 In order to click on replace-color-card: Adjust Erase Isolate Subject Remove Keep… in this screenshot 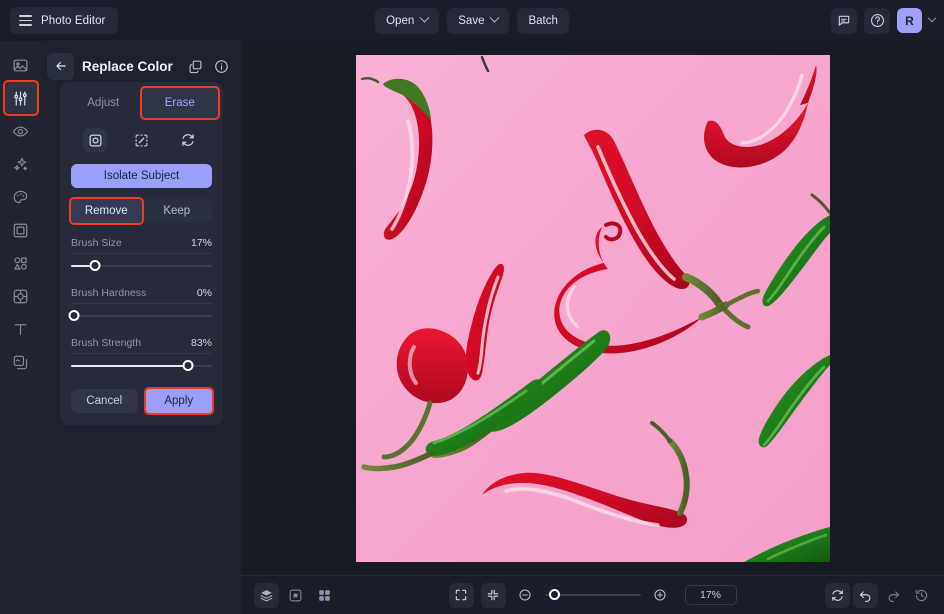, I will do `click(141, 253)`.